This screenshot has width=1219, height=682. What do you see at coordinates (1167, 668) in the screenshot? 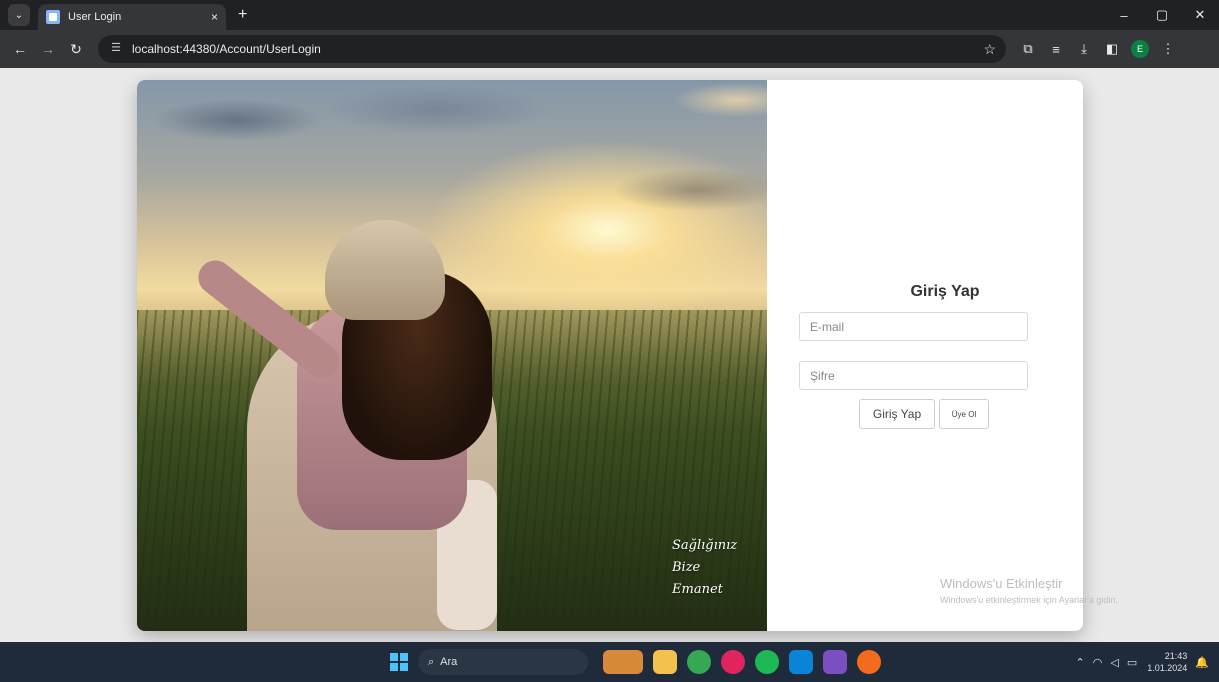
I see `clock-date: 1.01.2024` at bounding box center [1167, 668].